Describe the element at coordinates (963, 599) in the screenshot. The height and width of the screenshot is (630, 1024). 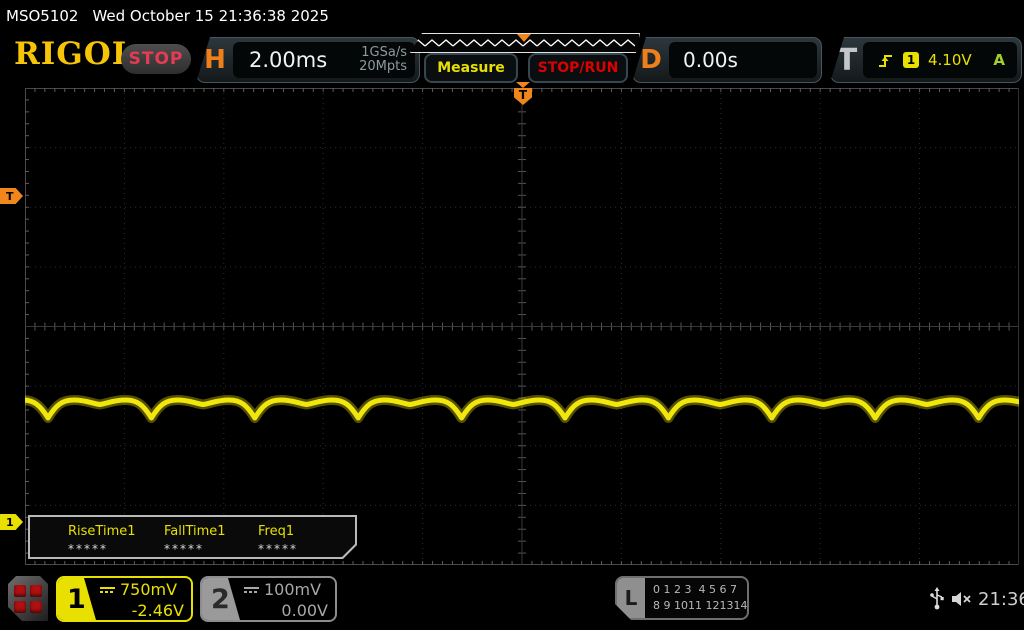
I see `speaker-muted-icon` at that location.